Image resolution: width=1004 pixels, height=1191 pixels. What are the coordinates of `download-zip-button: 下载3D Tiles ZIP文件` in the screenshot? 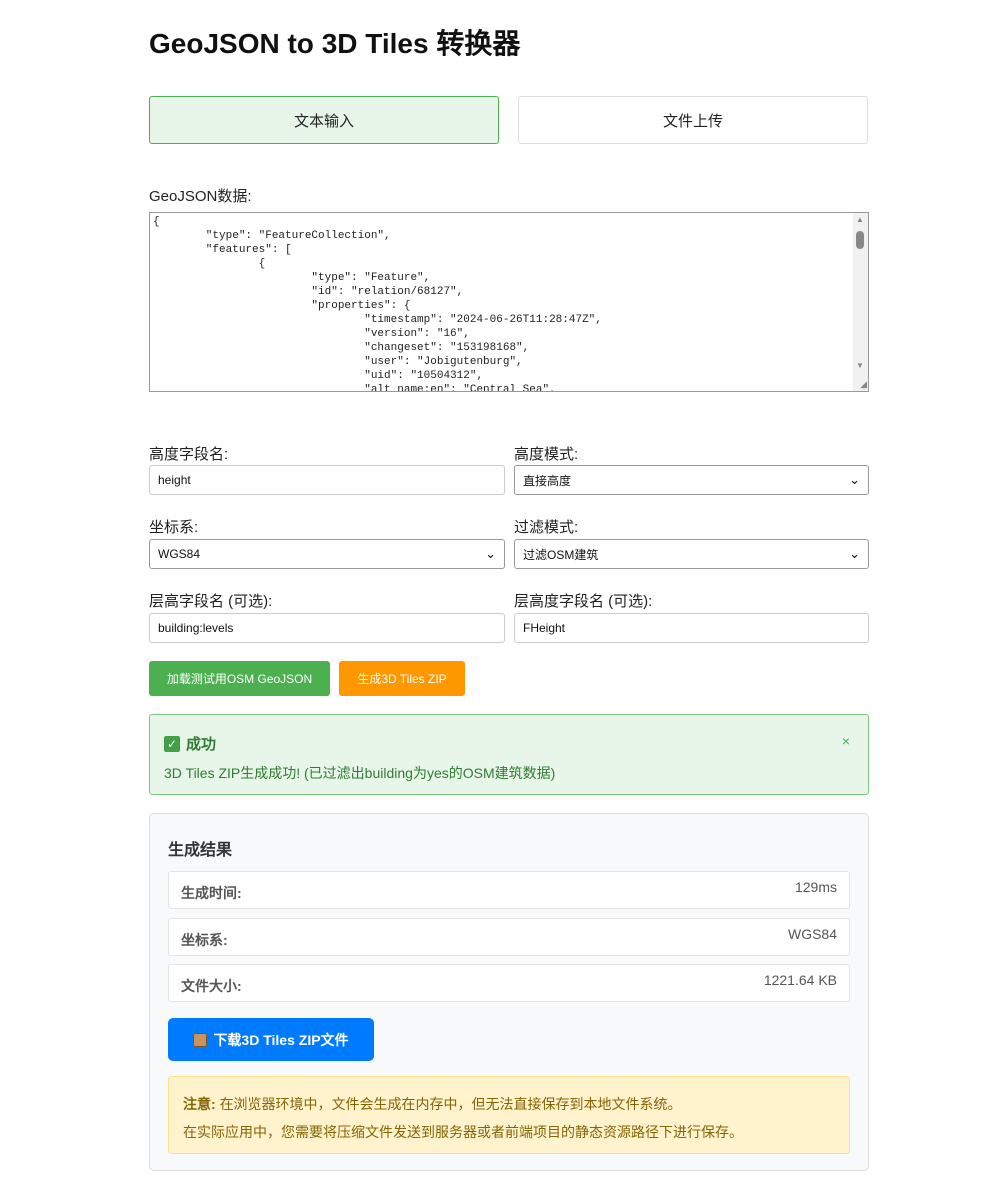 It's located at (271, 1039).